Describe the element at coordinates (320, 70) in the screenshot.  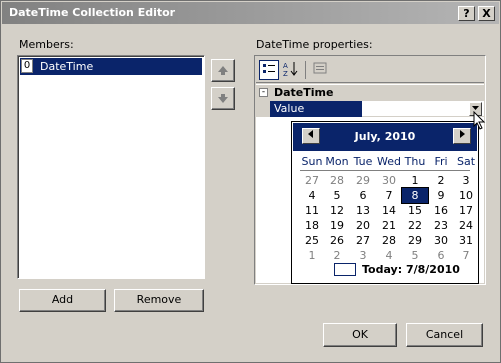
I see `property-pages-icon` at that location.